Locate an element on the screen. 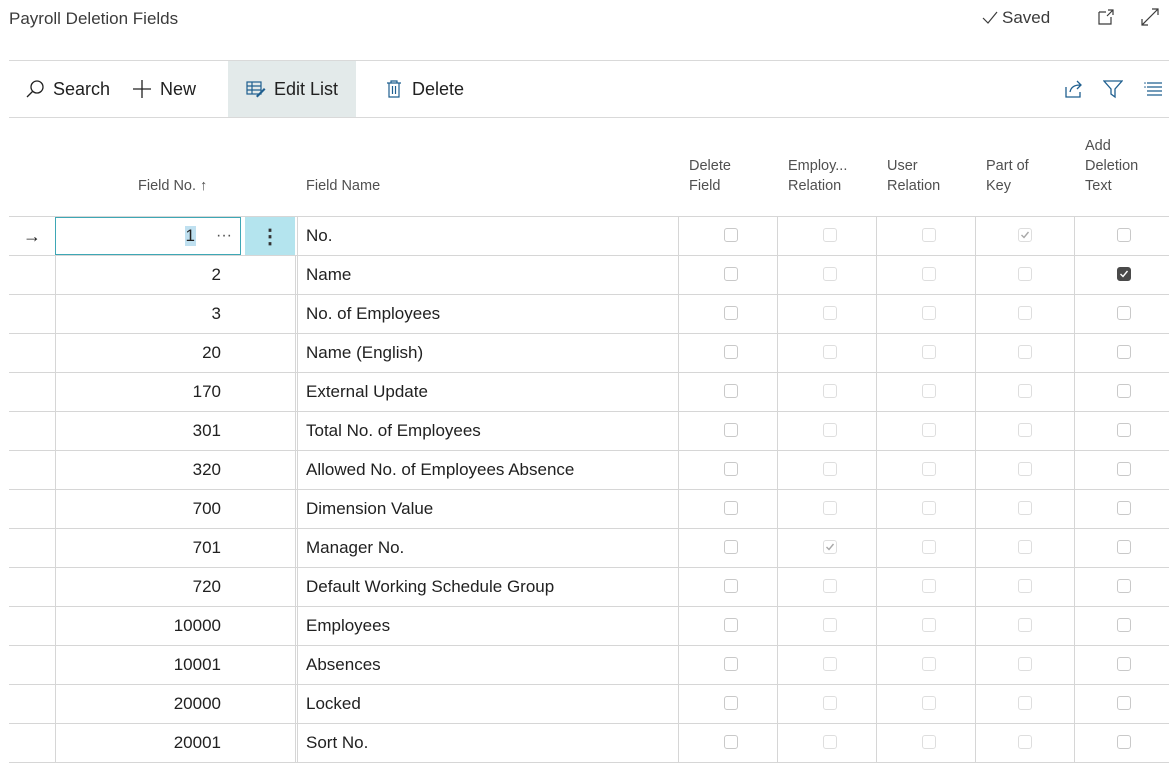  table-row: 20 Name (English) is located at coordinates (589, 353).